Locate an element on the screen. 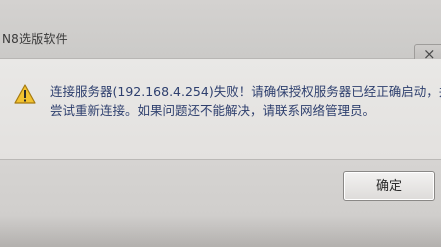  message-line-2: 尝试重新连接。如果问题还不能解决，请联系网络管理员。 is located at coordinates (213, 110).